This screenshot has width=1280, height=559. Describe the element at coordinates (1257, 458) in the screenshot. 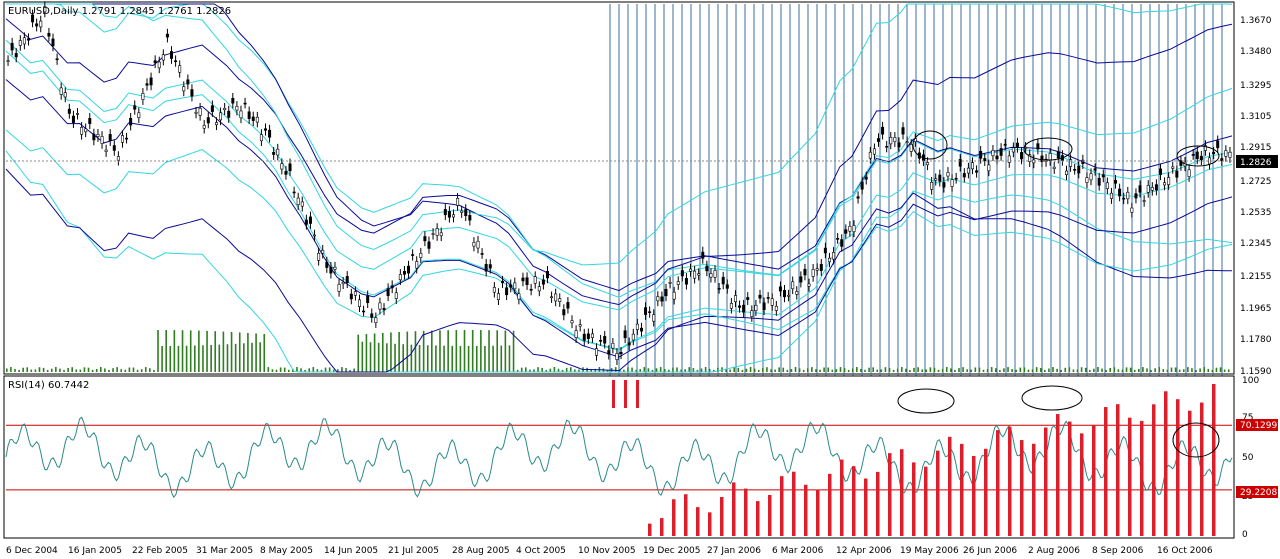

I see `rsi-axis: 100 75 50 25 0 70.1299 29.2208` at that location.